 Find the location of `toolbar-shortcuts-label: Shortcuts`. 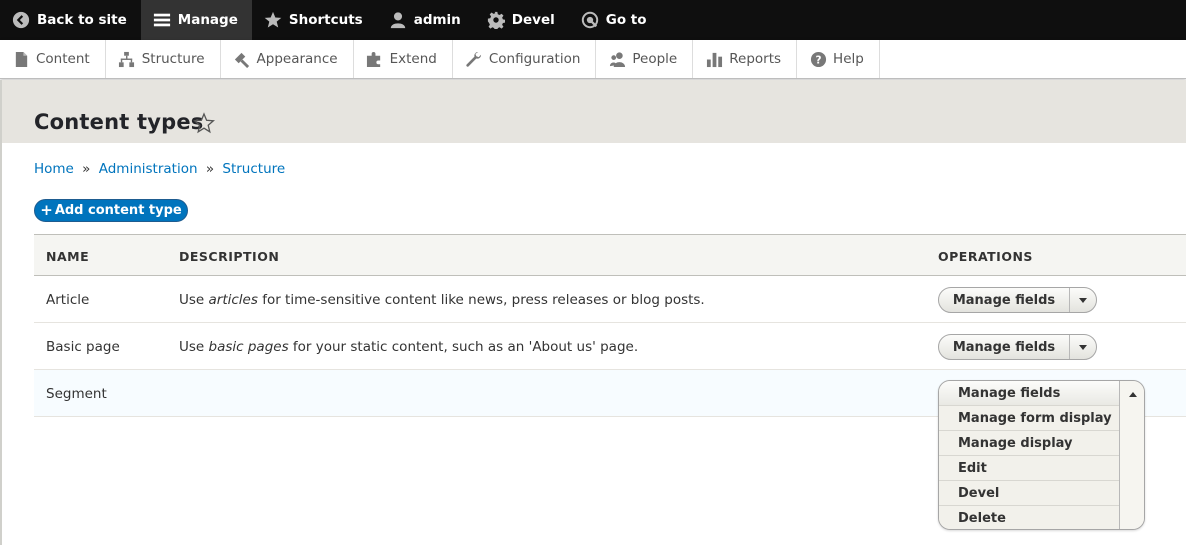

toolbar-shortcuts-label: Shortcuts is located at coordinates (325, 20).